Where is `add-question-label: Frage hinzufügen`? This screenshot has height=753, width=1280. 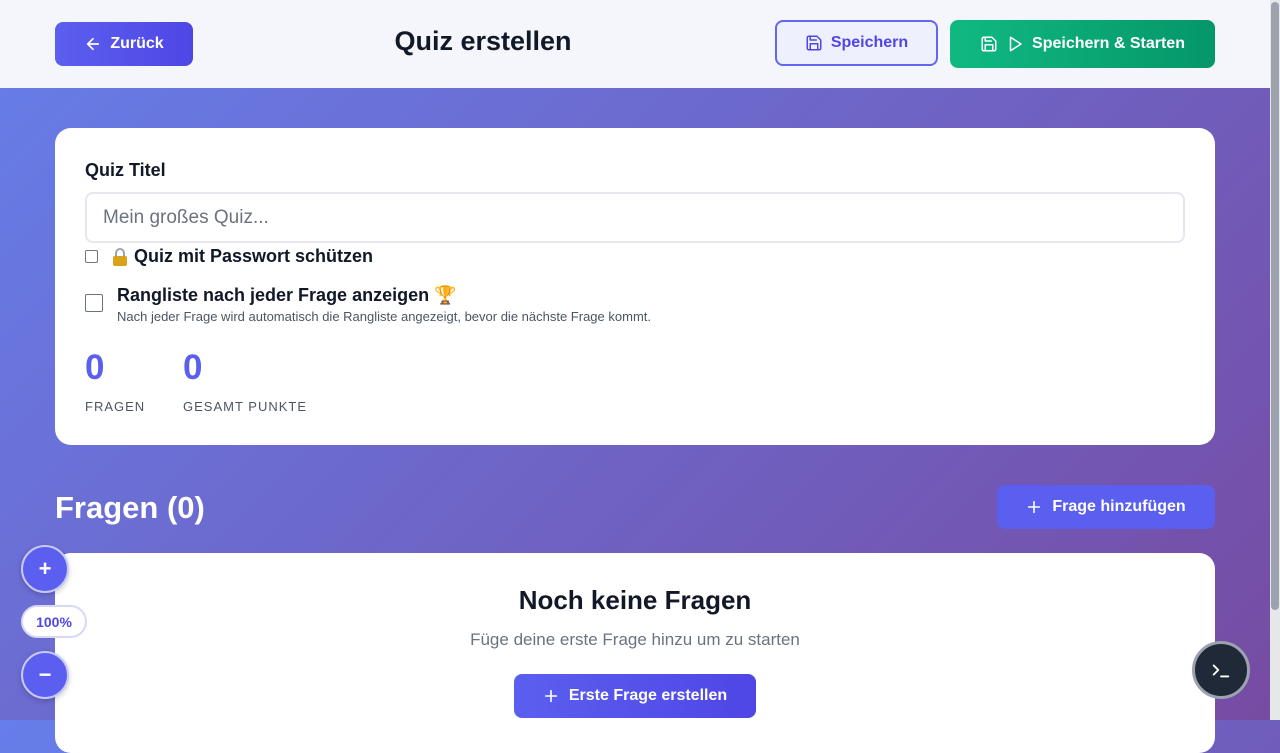 add-question-label: Frage hinzufügen is located at coordinates (1119, 506).